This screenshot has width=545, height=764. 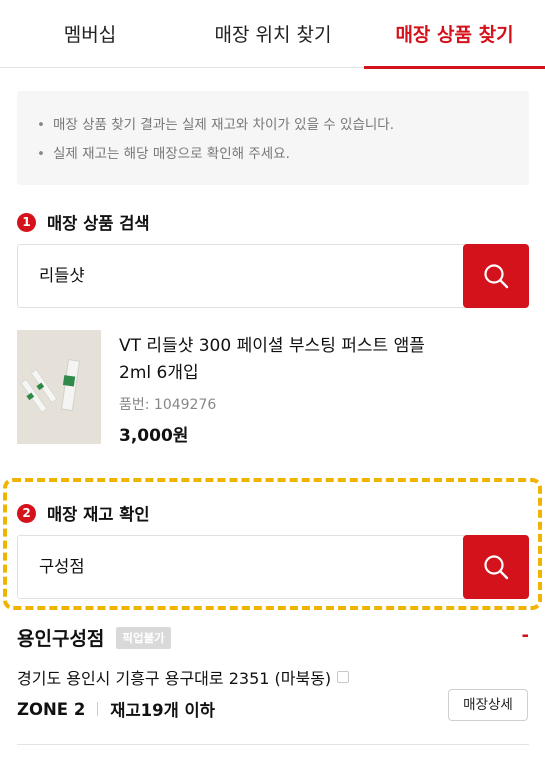 I want to click on step-1-badge: 1, so click(x=26, y=222).